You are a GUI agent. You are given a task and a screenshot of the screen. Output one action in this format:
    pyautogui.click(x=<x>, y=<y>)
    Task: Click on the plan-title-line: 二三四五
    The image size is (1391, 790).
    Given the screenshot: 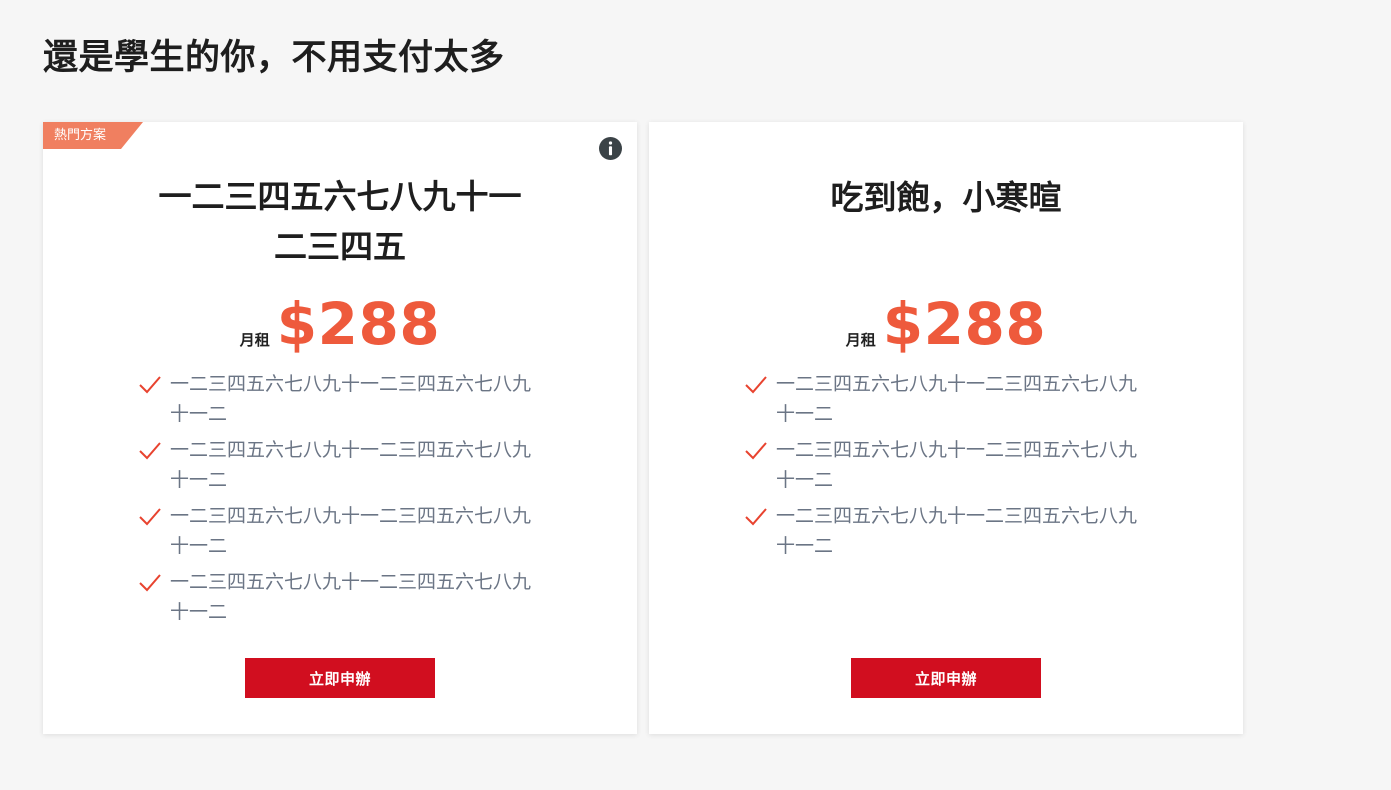 What is the action you would take?
    pyautogui.click(x=340, y=246)
    